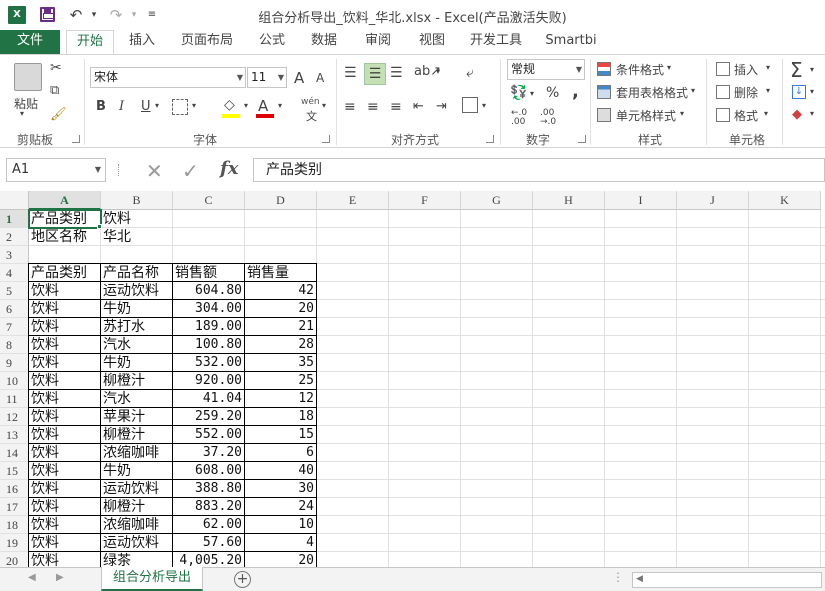 This screenshot has height=591, width=825. What do you see at coordinates (137, 200) in the screenshot?
I see `column-header: B` at bounding box center [137, 200].